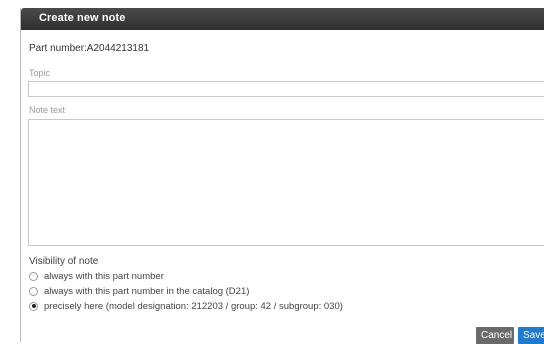  What do you see at coordinates (531, 335) in the screenshot?
I see `save-button: Save` at bounding box center [531, 335].